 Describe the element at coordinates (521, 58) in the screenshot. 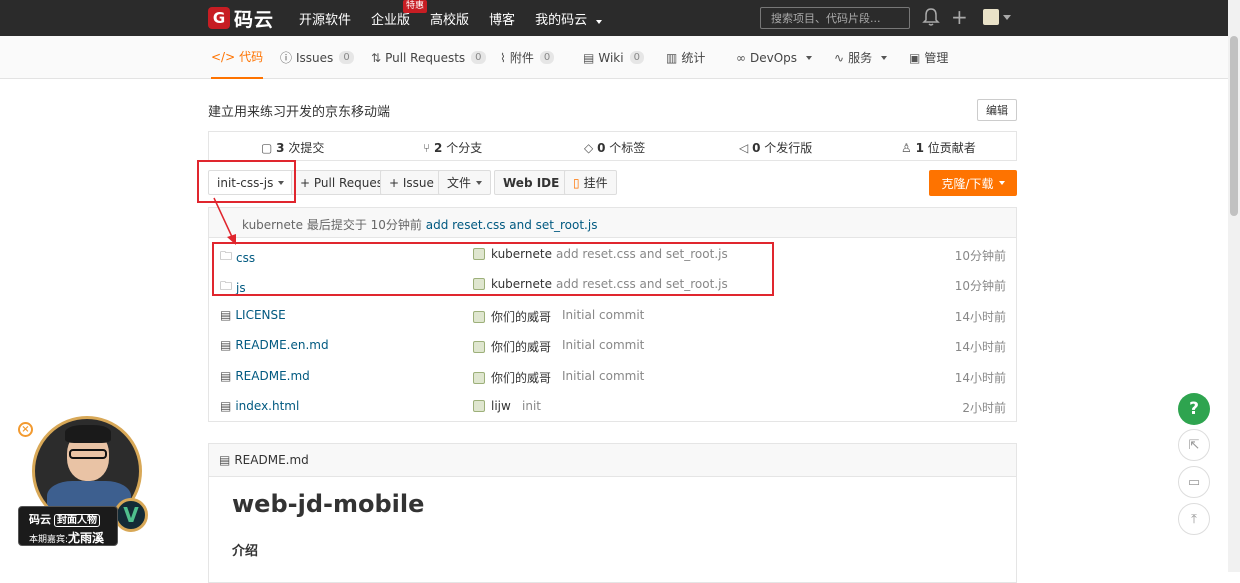

I see `tab-label: 附件` at that location.